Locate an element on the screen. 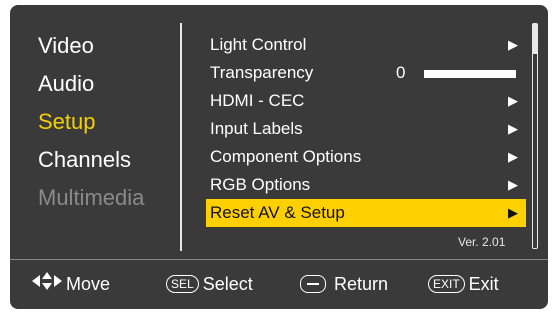 The height and width of the screenshot is (320, 552). exit-key-icon: EXIT is located at coordinates (446, 284).